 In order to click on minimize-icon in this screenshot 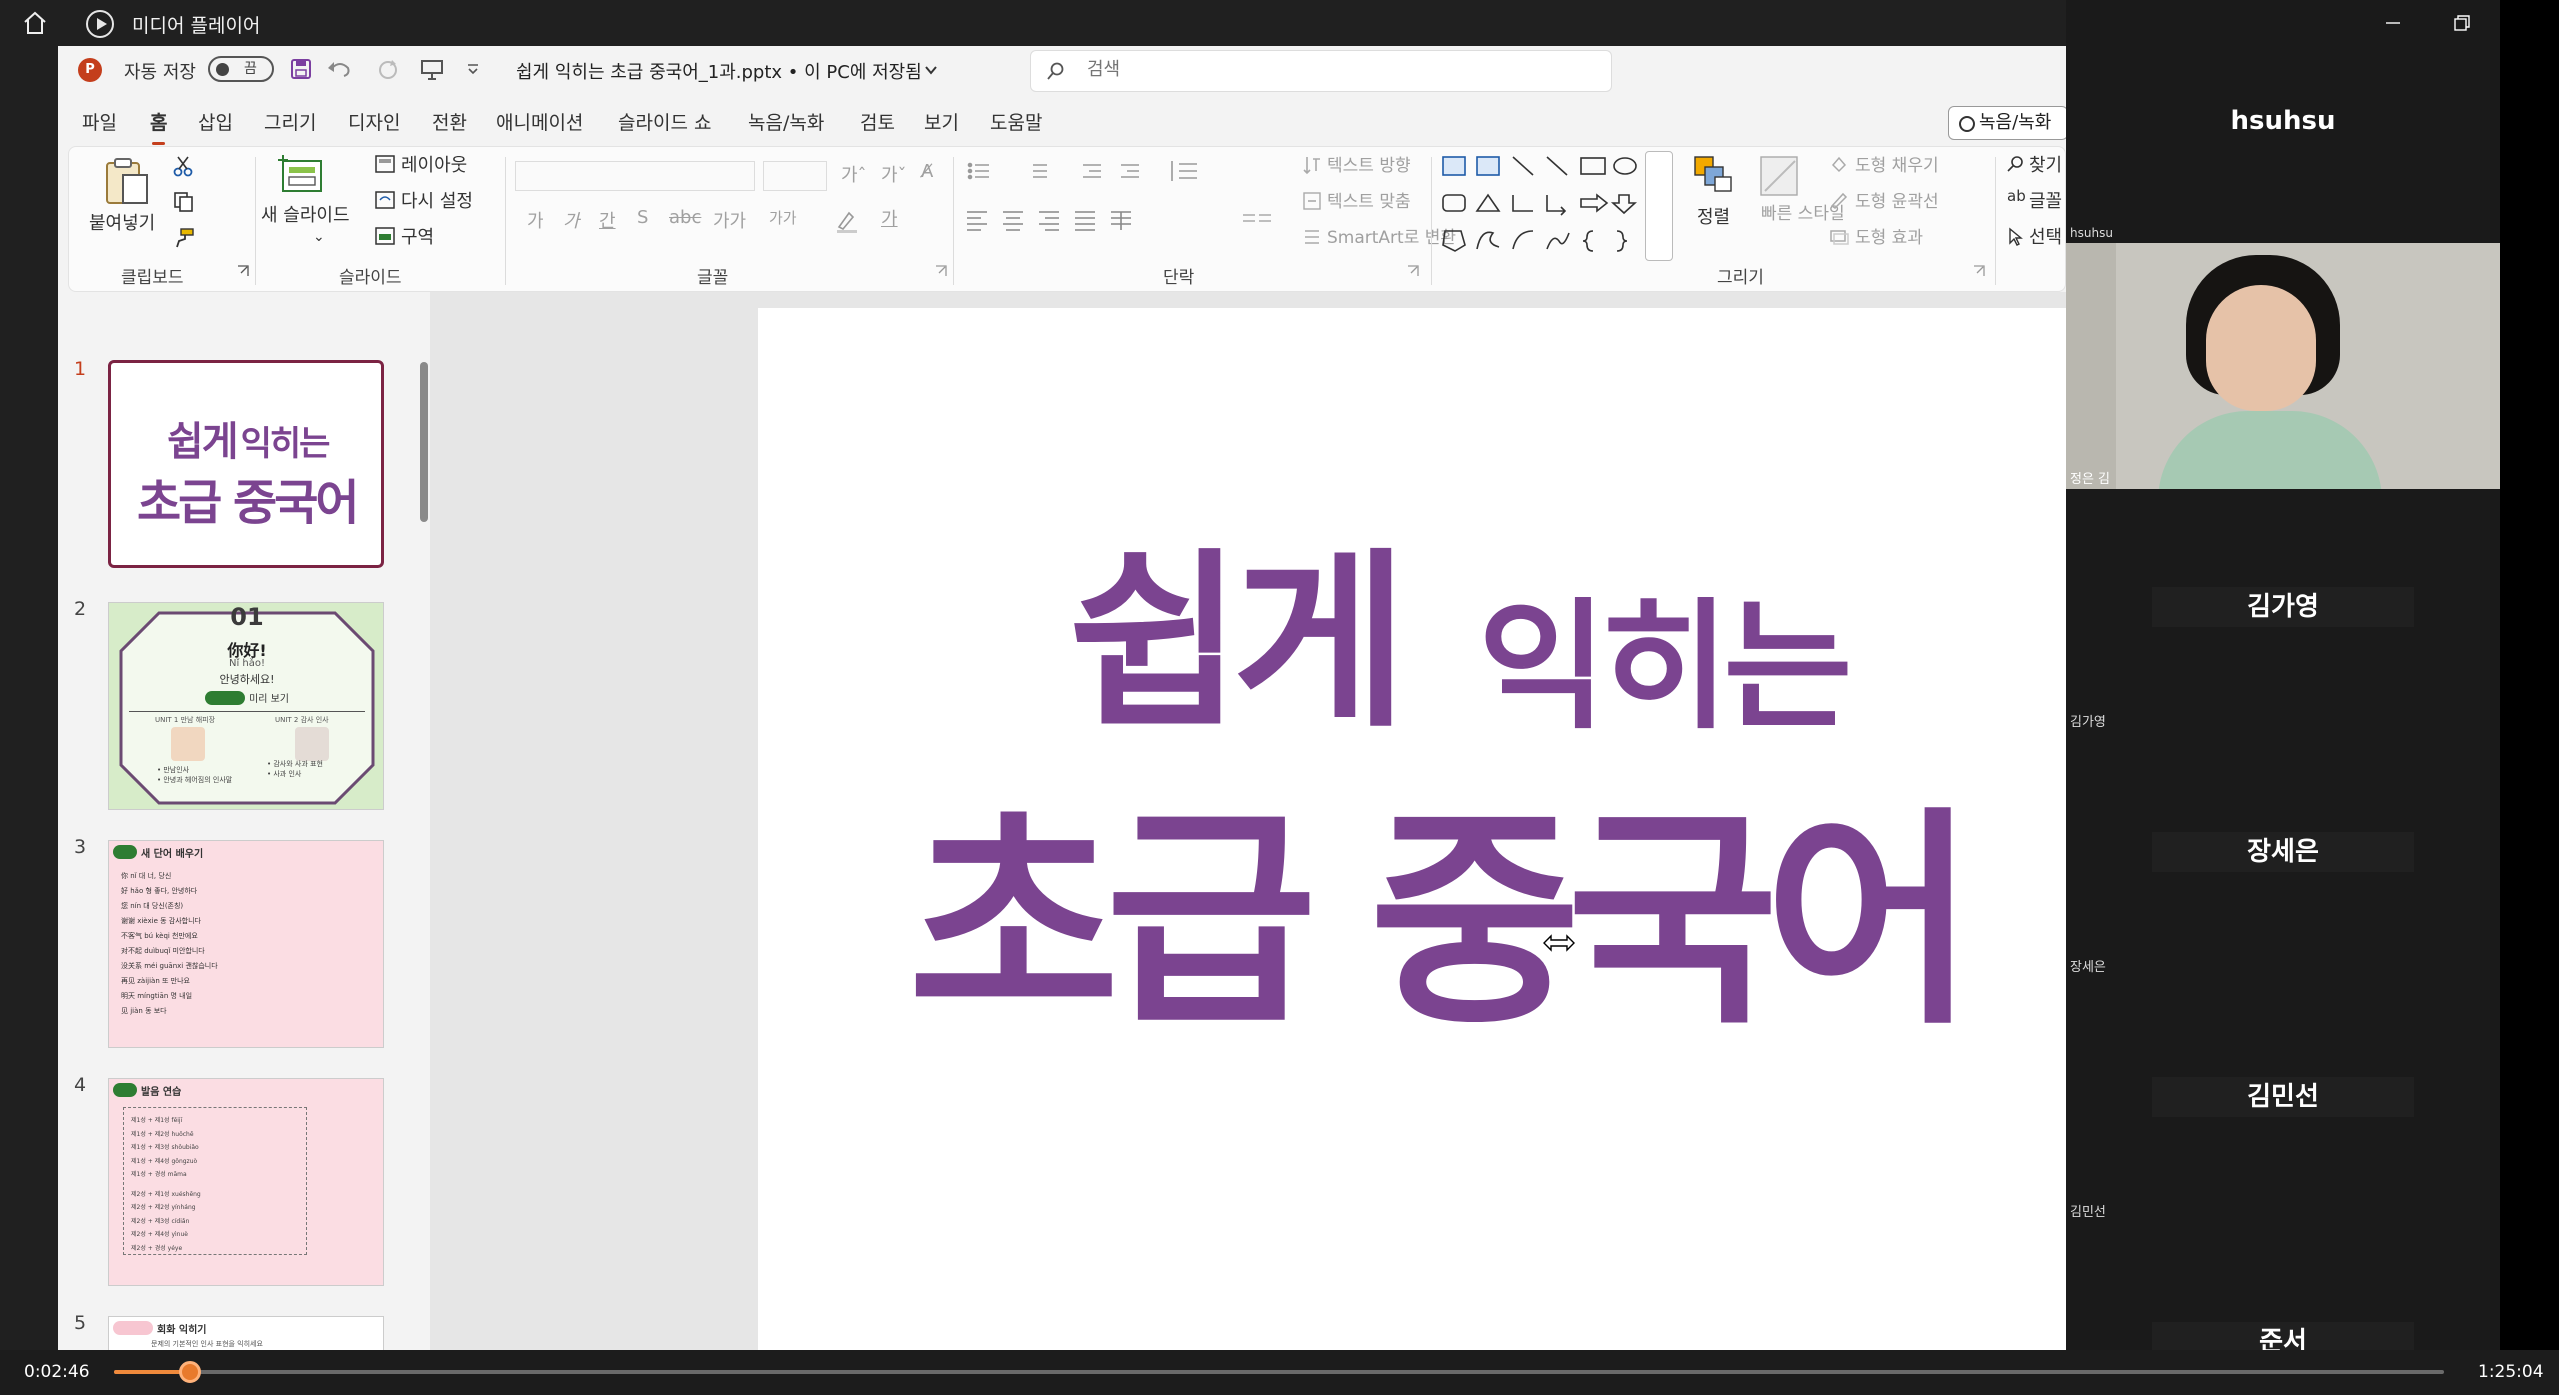, I will do `click(2393, 23)`.